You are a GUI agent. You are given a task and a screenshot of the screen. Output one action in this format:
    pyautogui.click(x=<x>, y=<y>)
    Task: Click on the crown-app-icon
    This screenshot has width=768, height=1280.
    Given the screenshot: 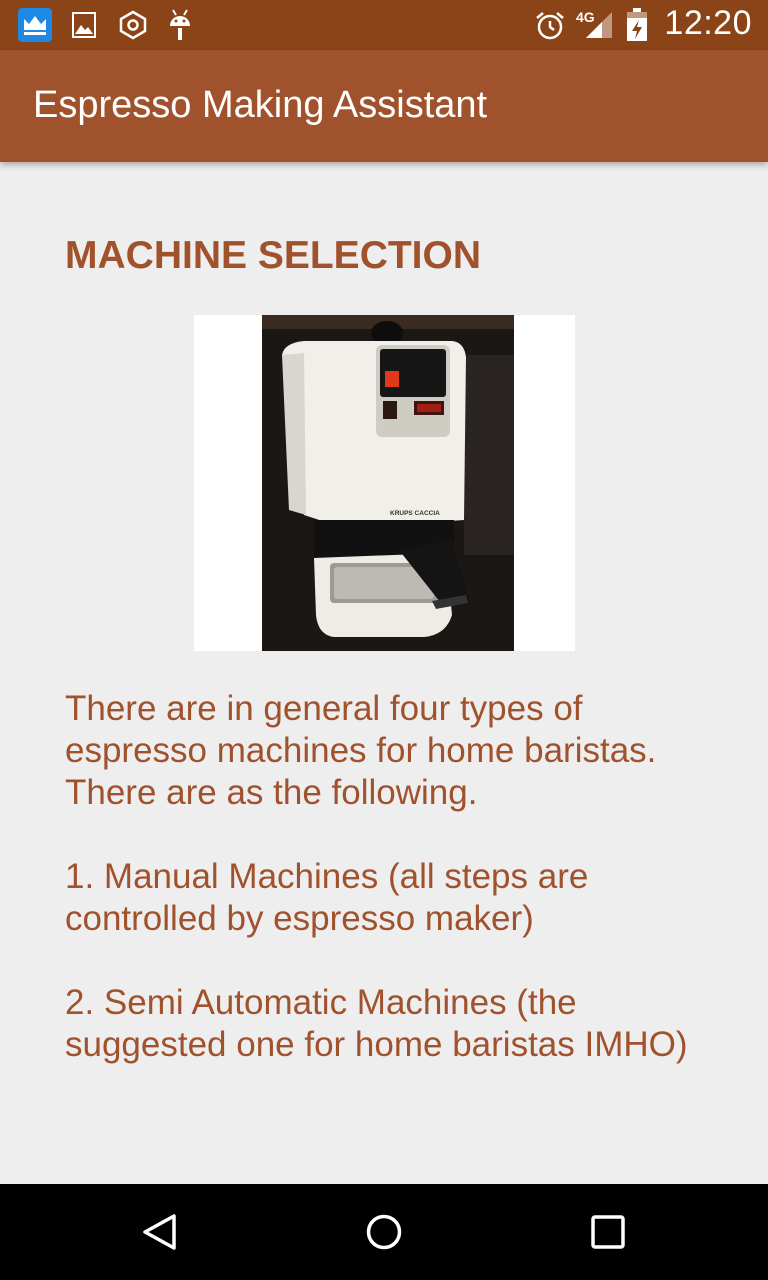 What is the action you would take?
    pyautogui.click(x=35, y=25)
    